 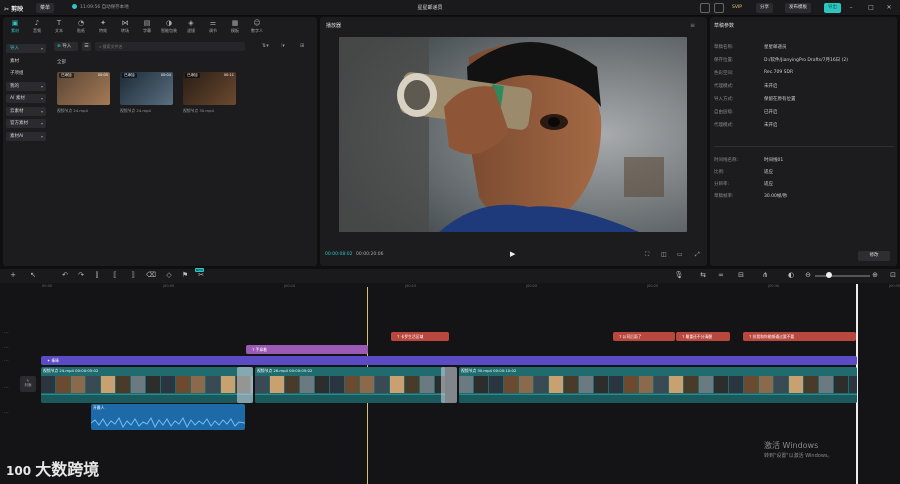 I want to click on sidebar-item: AI 素材 ▾, so click(x=26, y=98).